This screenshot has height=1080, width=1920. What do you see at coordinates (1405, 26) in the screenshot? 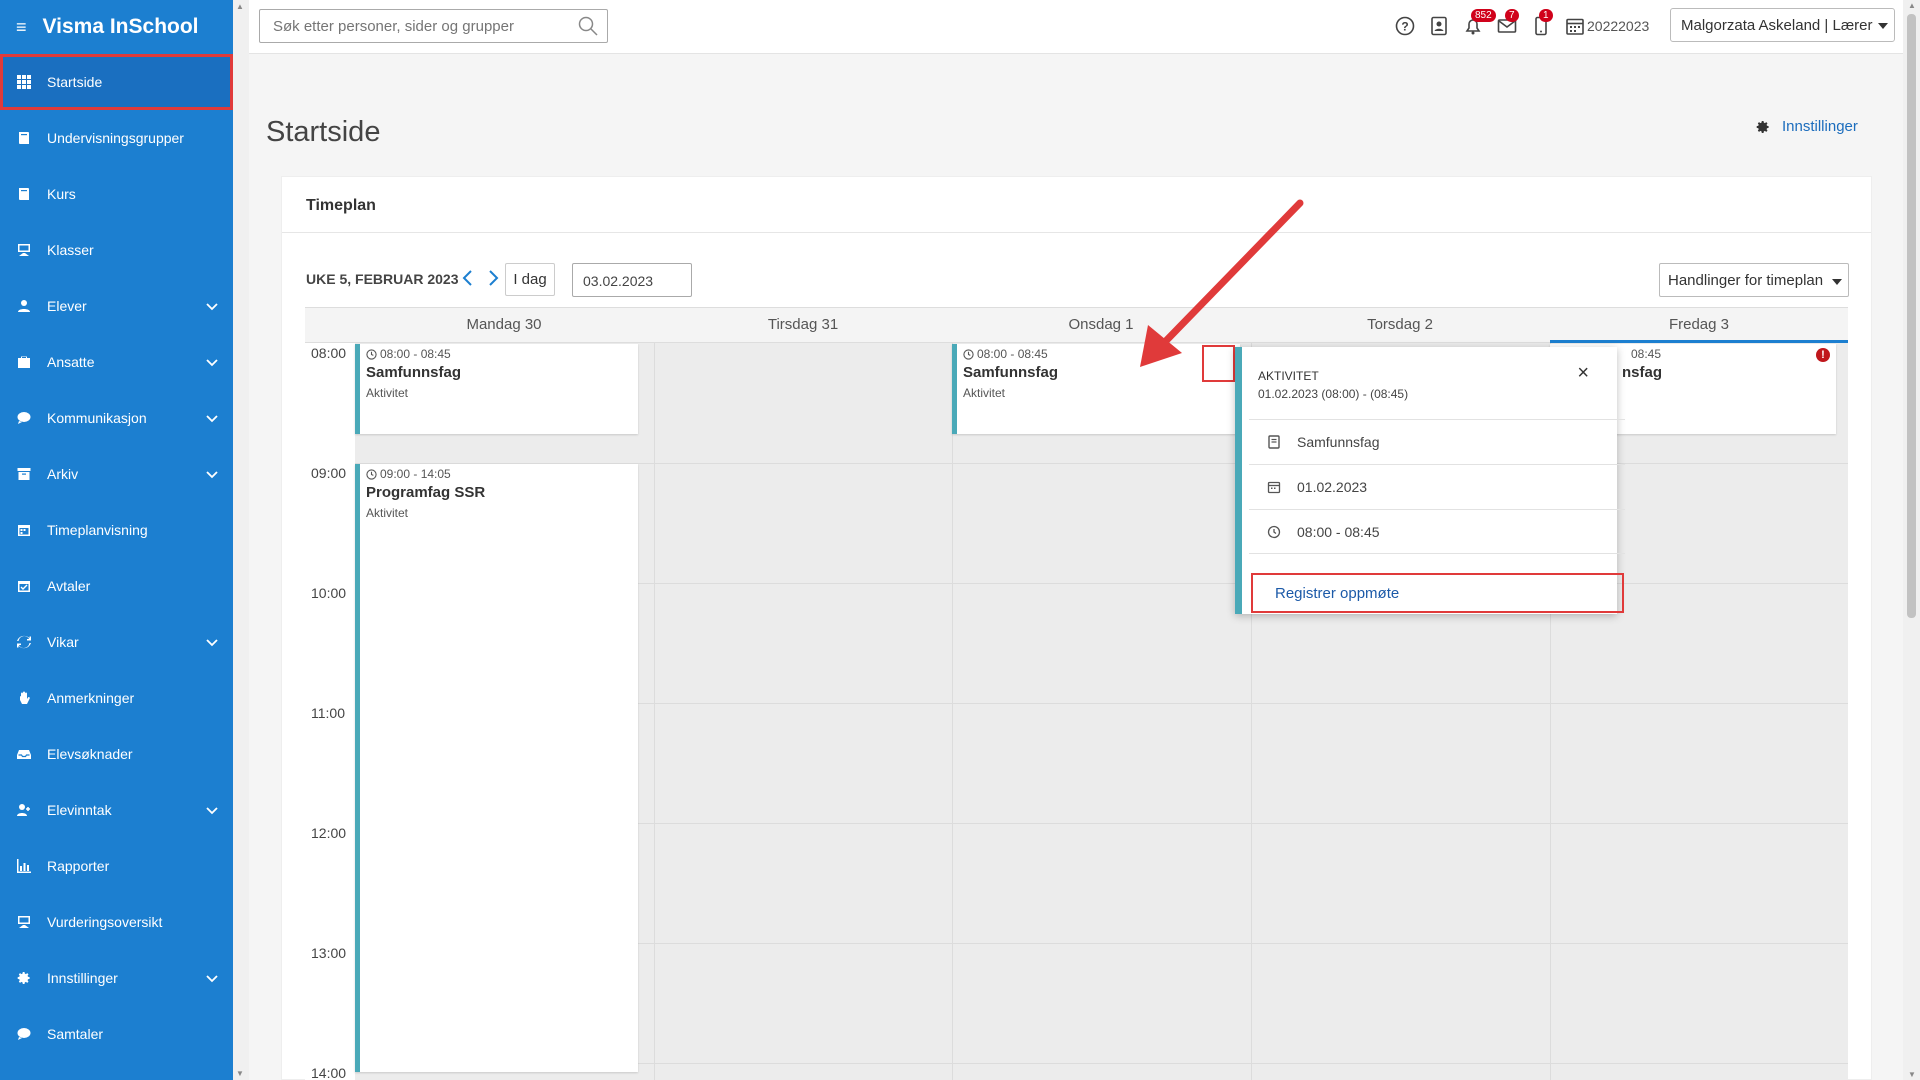
I see `help-icon: ?` at bounding box center [1405, 26].